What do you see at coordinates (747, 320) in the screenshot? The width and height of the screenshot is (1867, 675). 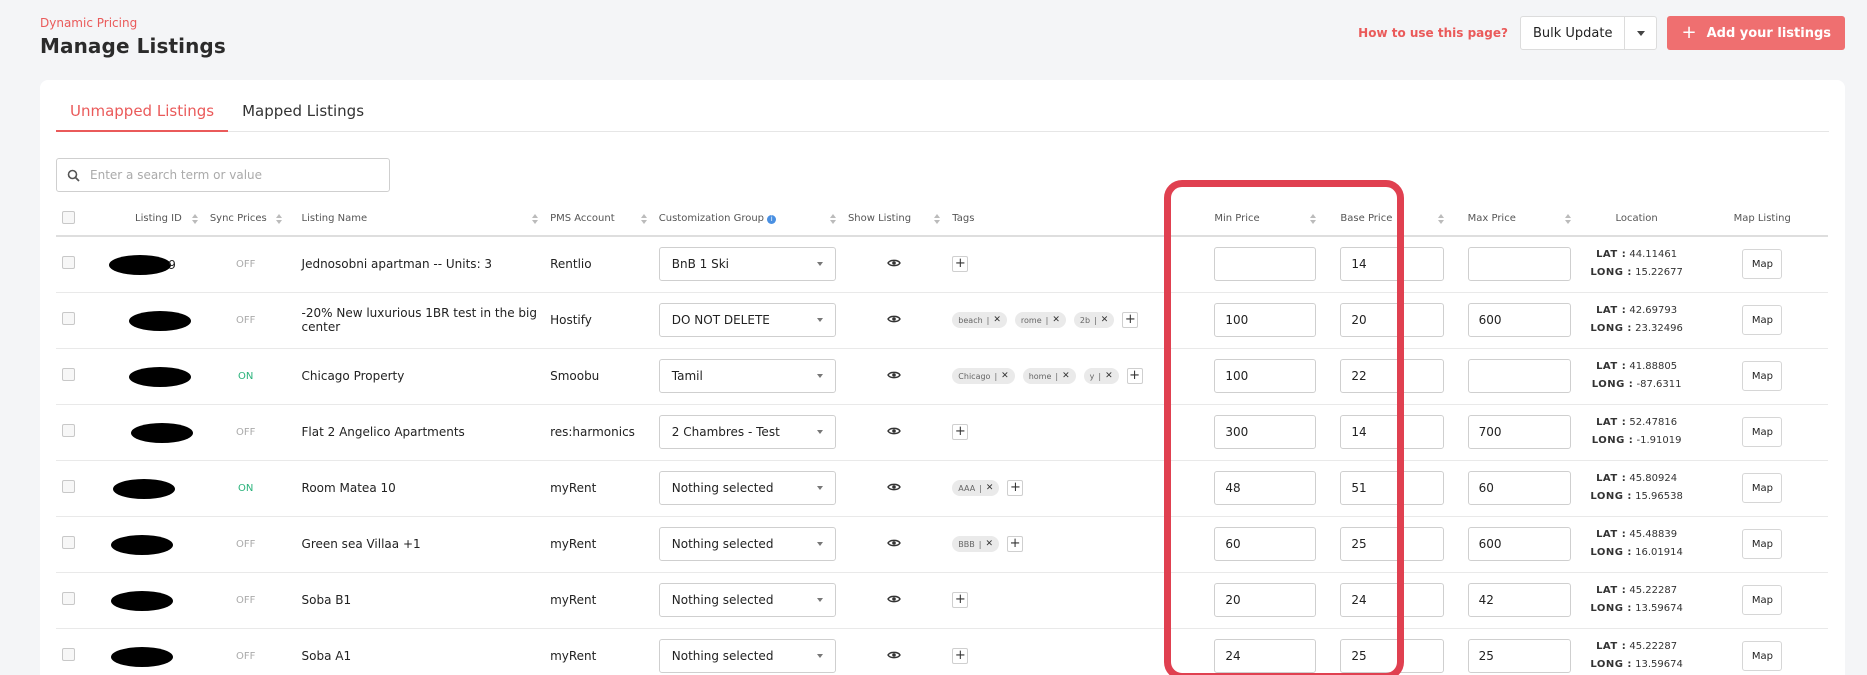 I see `customization-group-select: DO NOT DELETE` at bounding box center [747, 320].